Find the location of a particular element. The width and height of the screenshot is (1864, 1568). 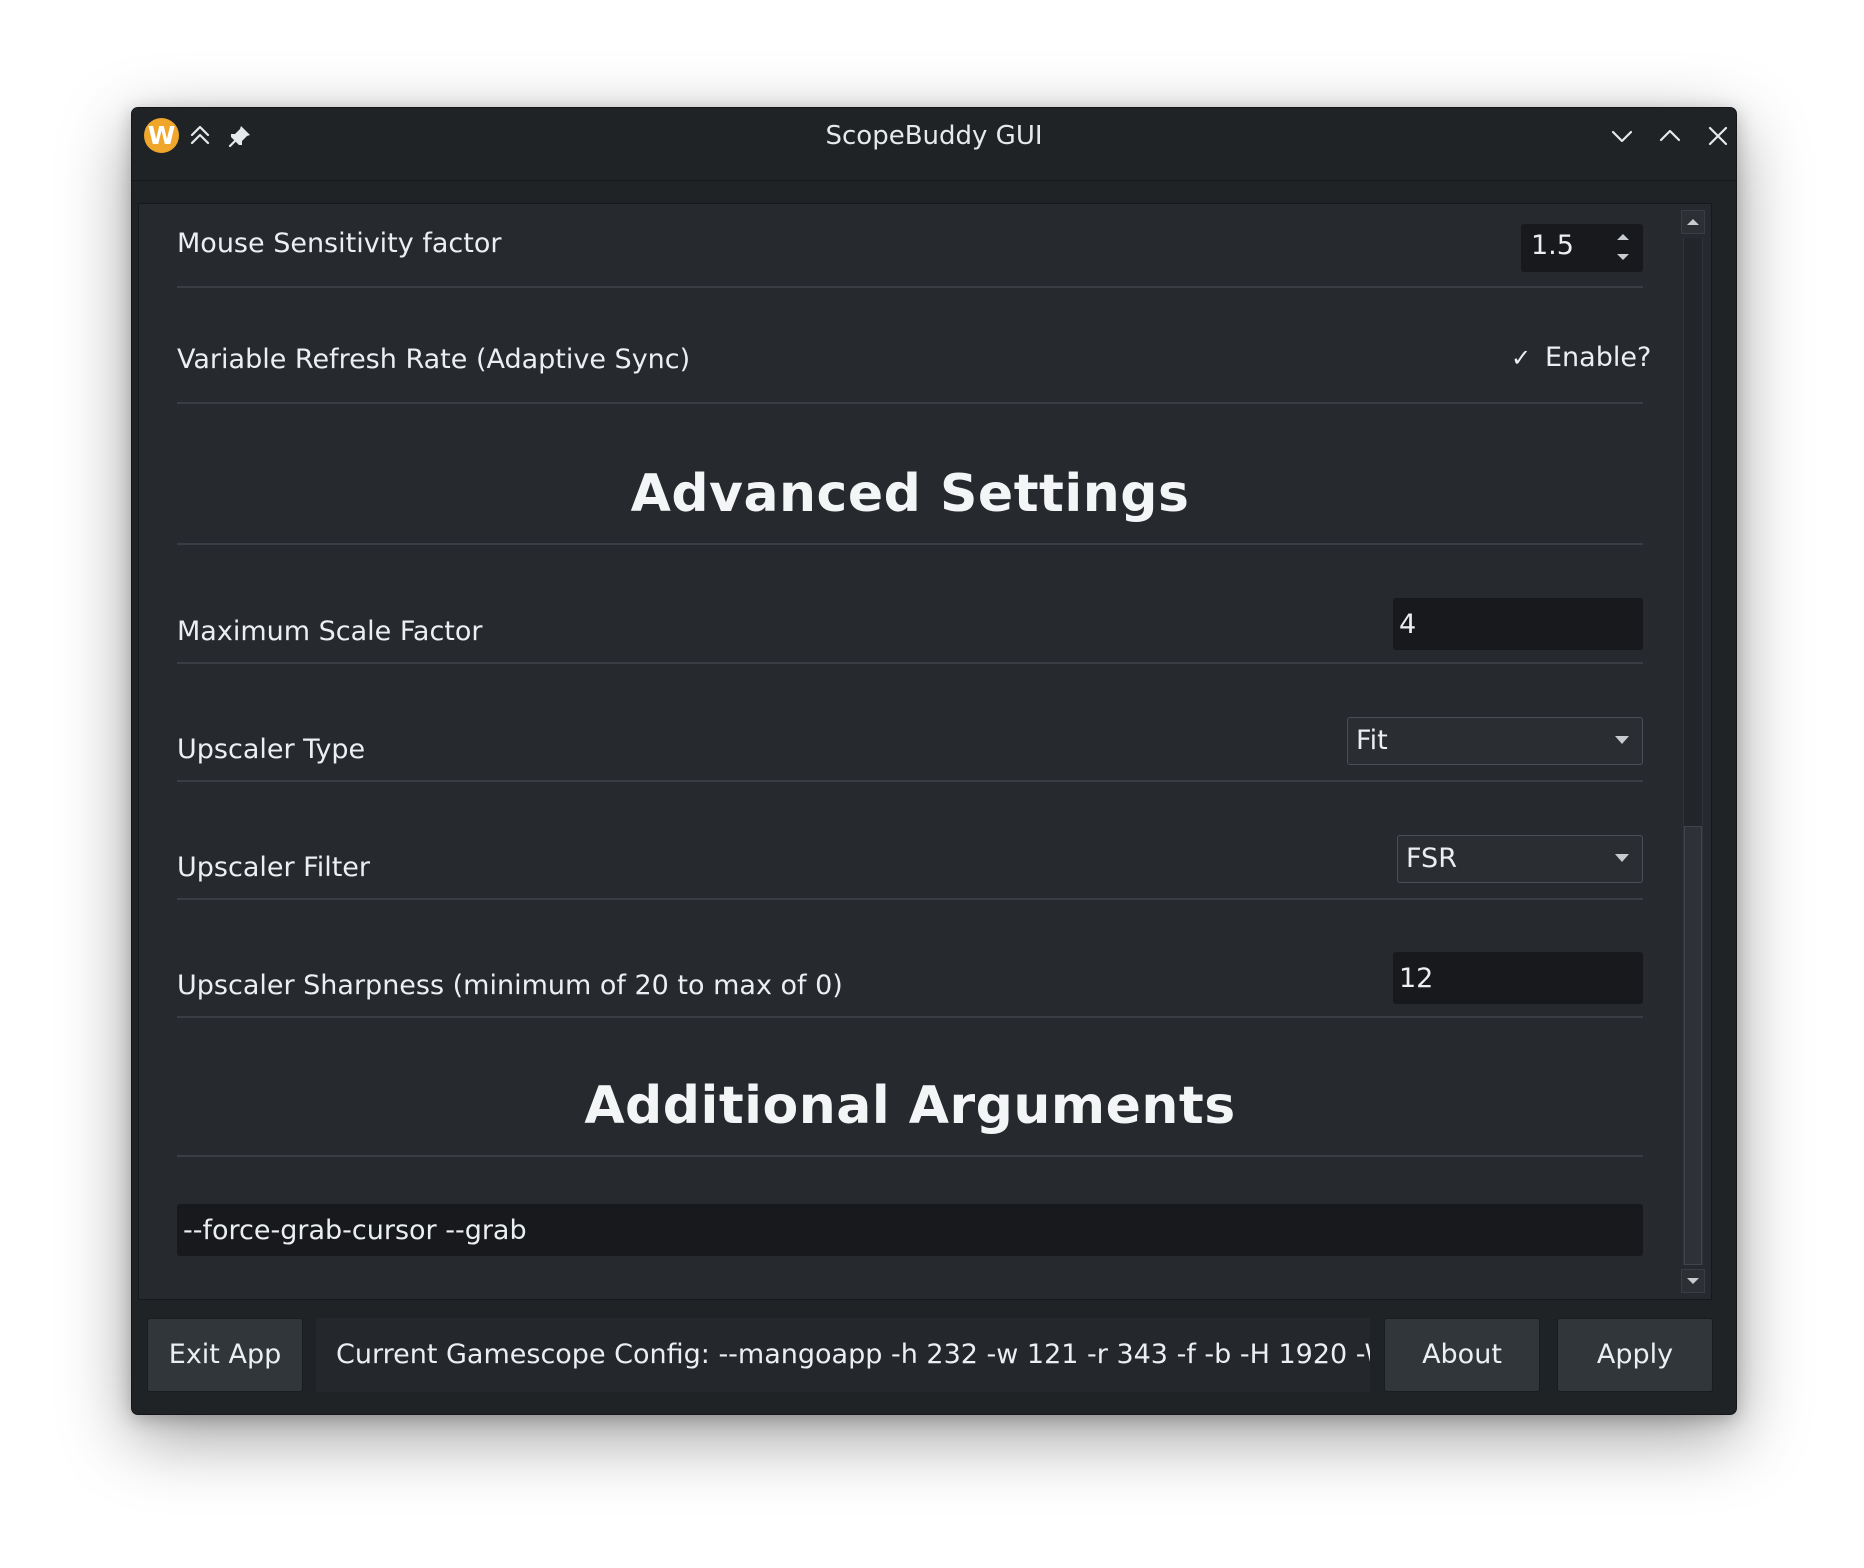

max-scale-input is located at coordinates (1518, 624).